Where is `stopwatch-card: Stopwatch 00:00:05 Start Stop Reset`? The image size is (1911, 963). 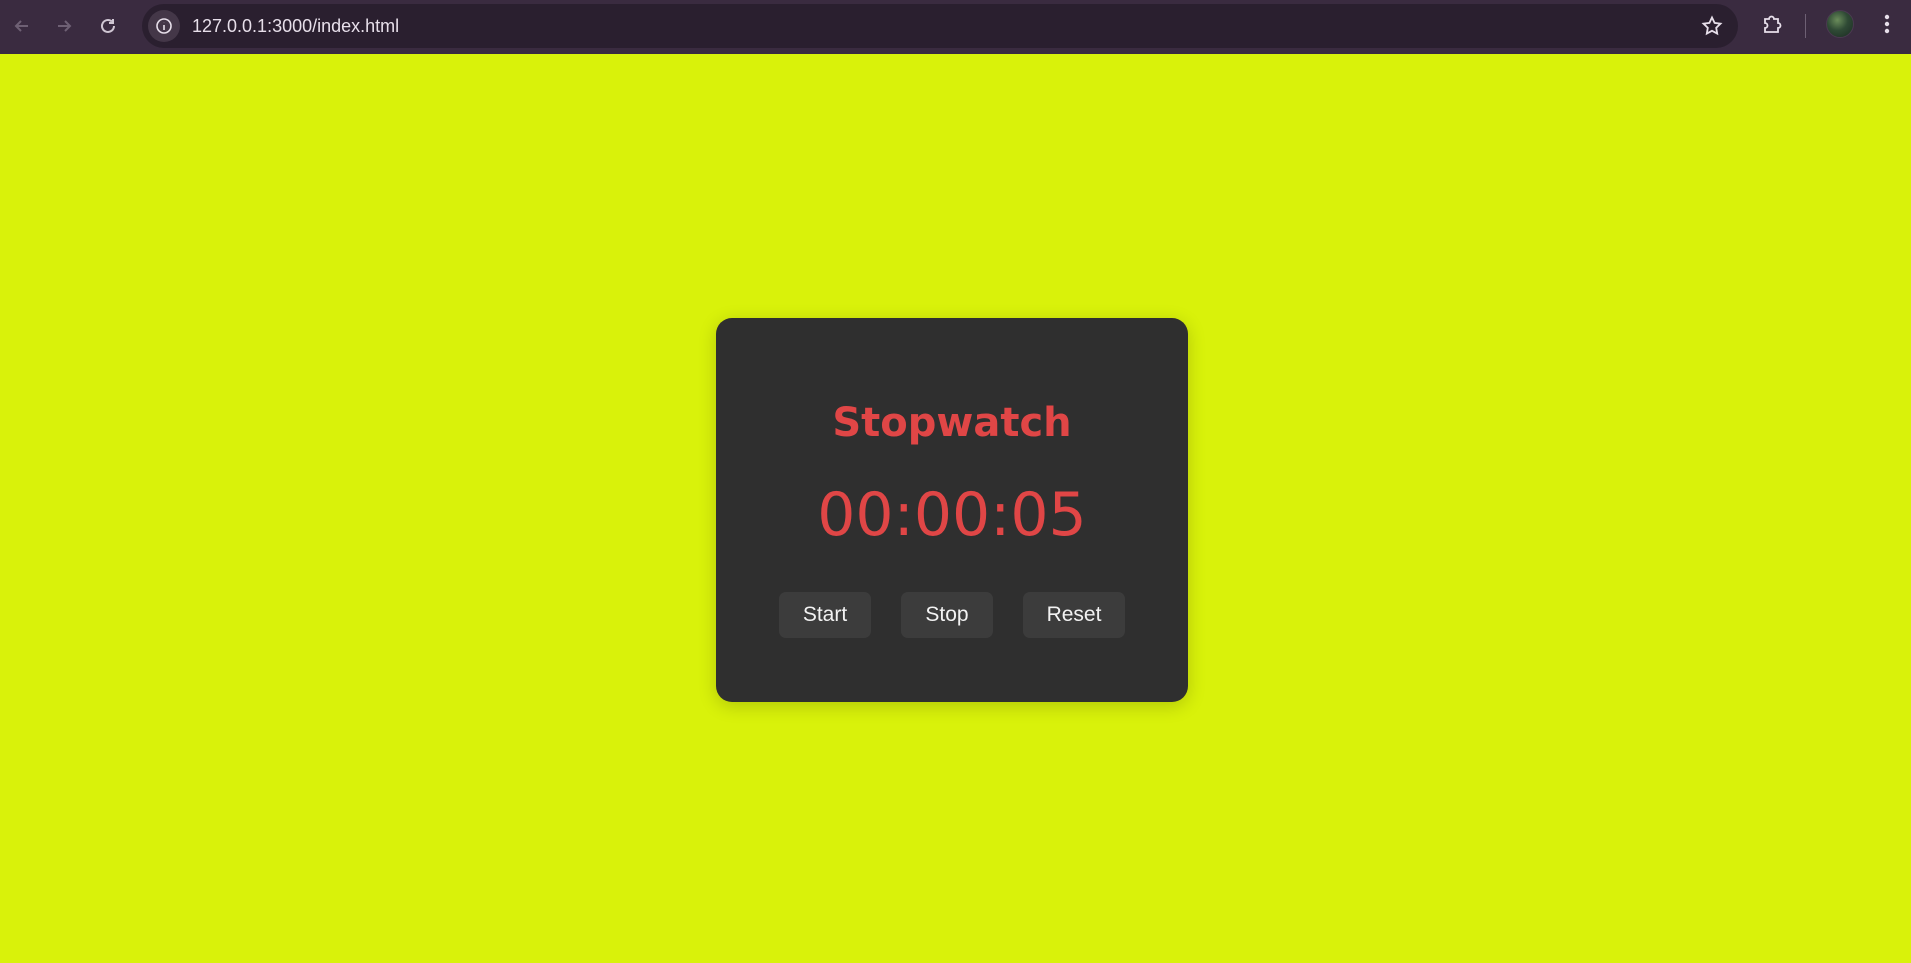
stopwatch-card: Stopwatch 00:00:05 Start Stop Reset is located at coordinates (952, 510).